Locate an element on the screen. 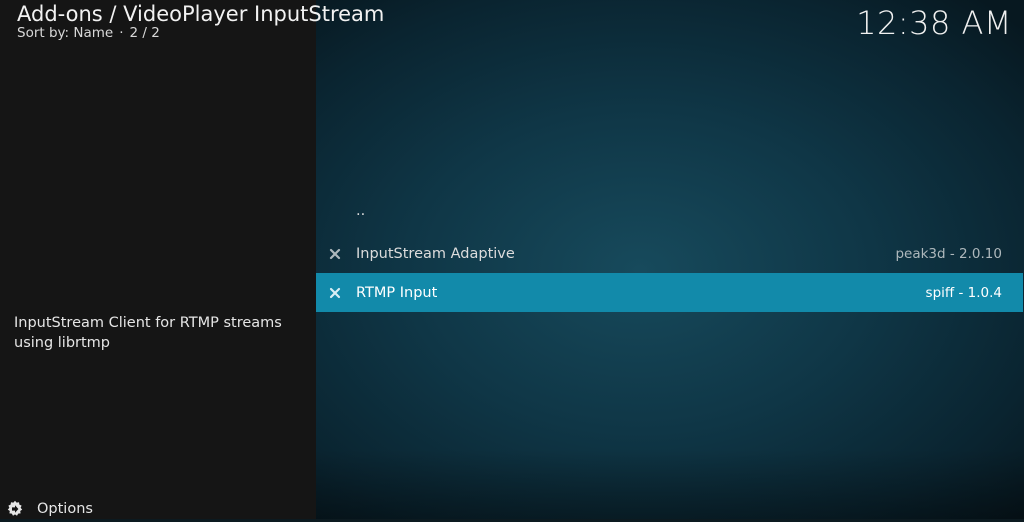 Image resolution: width=1024 pixels, height=522 pixels. sort-info: Sort by: Name · 2 / 2 is located at coordinates (88, 33).